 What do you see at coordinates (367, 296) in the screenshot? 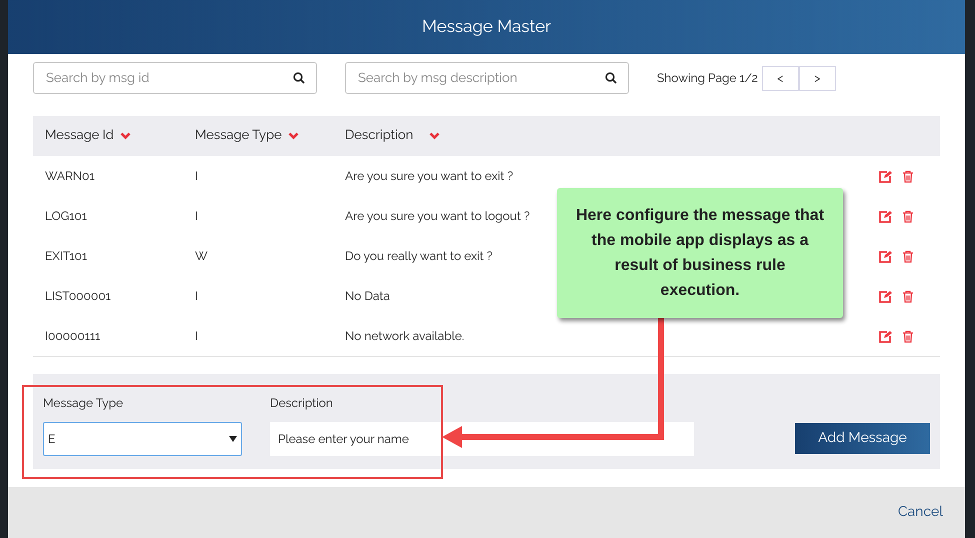
I see `table-cell: No Data` at bounding box center [367, 296].